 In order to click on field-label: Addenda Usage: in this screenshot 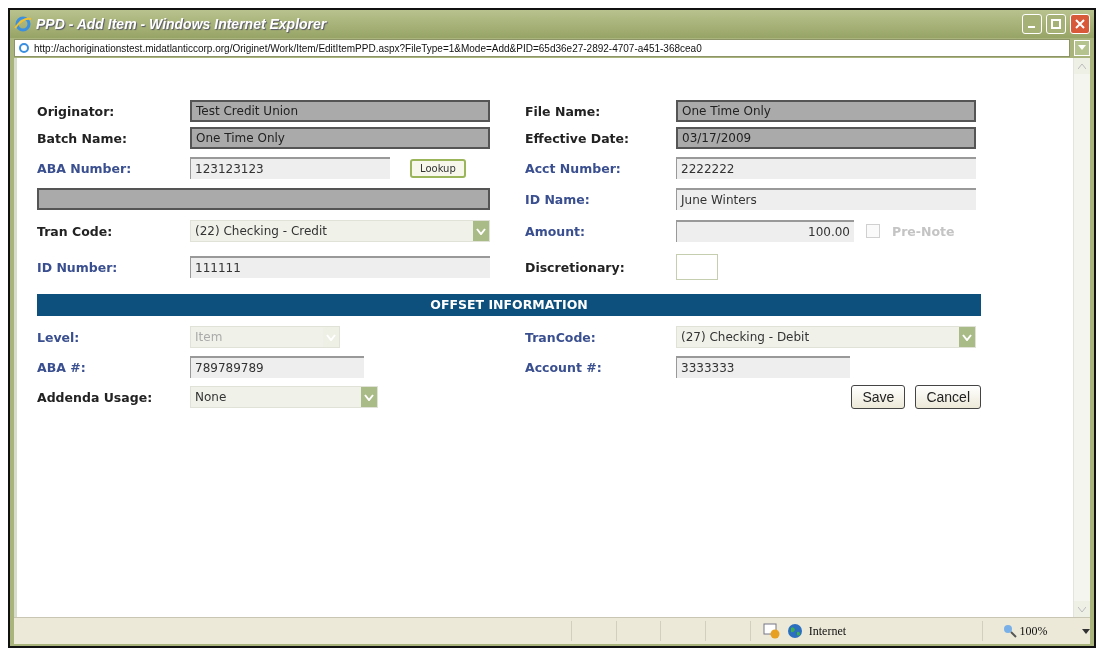, I will do `click(95, 397)`.